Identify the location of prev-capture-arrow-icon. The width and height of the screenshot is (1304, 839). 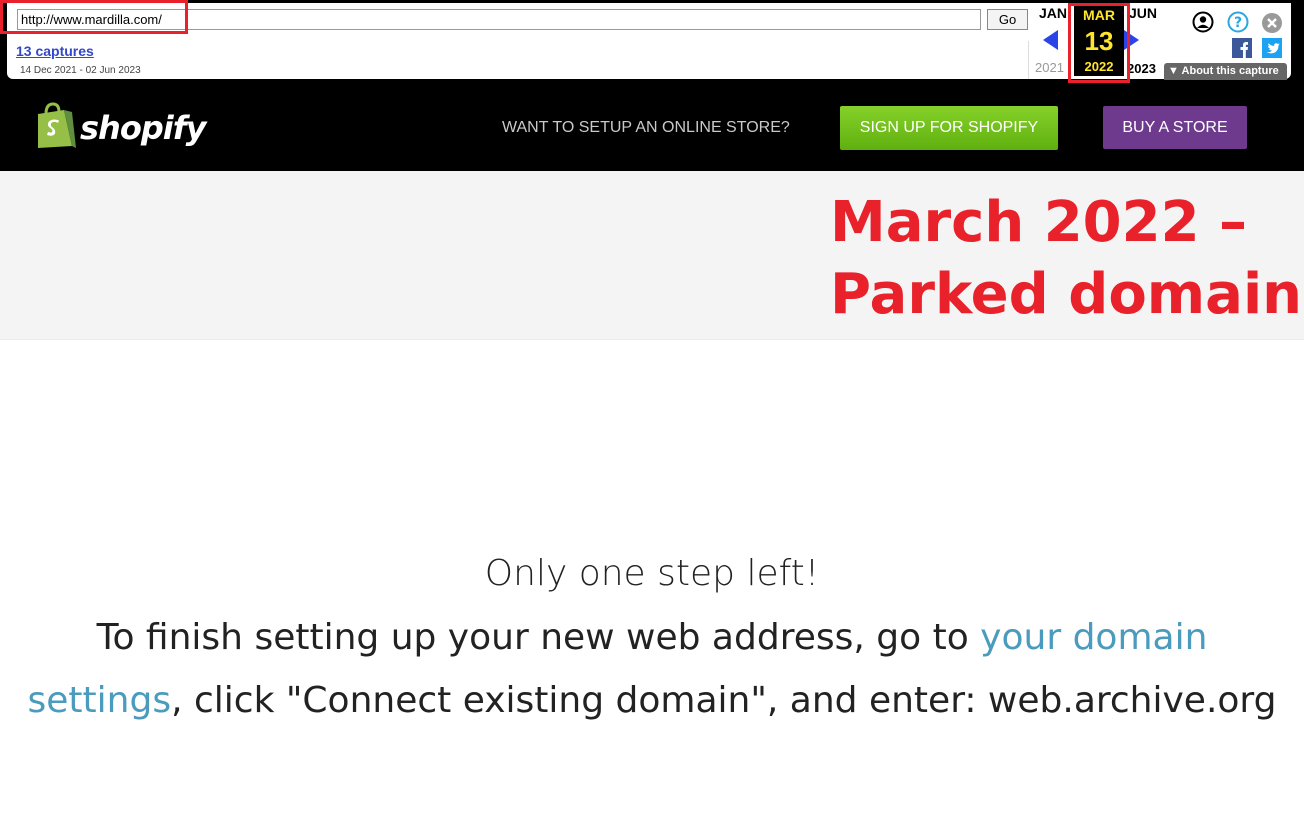
(1050, 40).